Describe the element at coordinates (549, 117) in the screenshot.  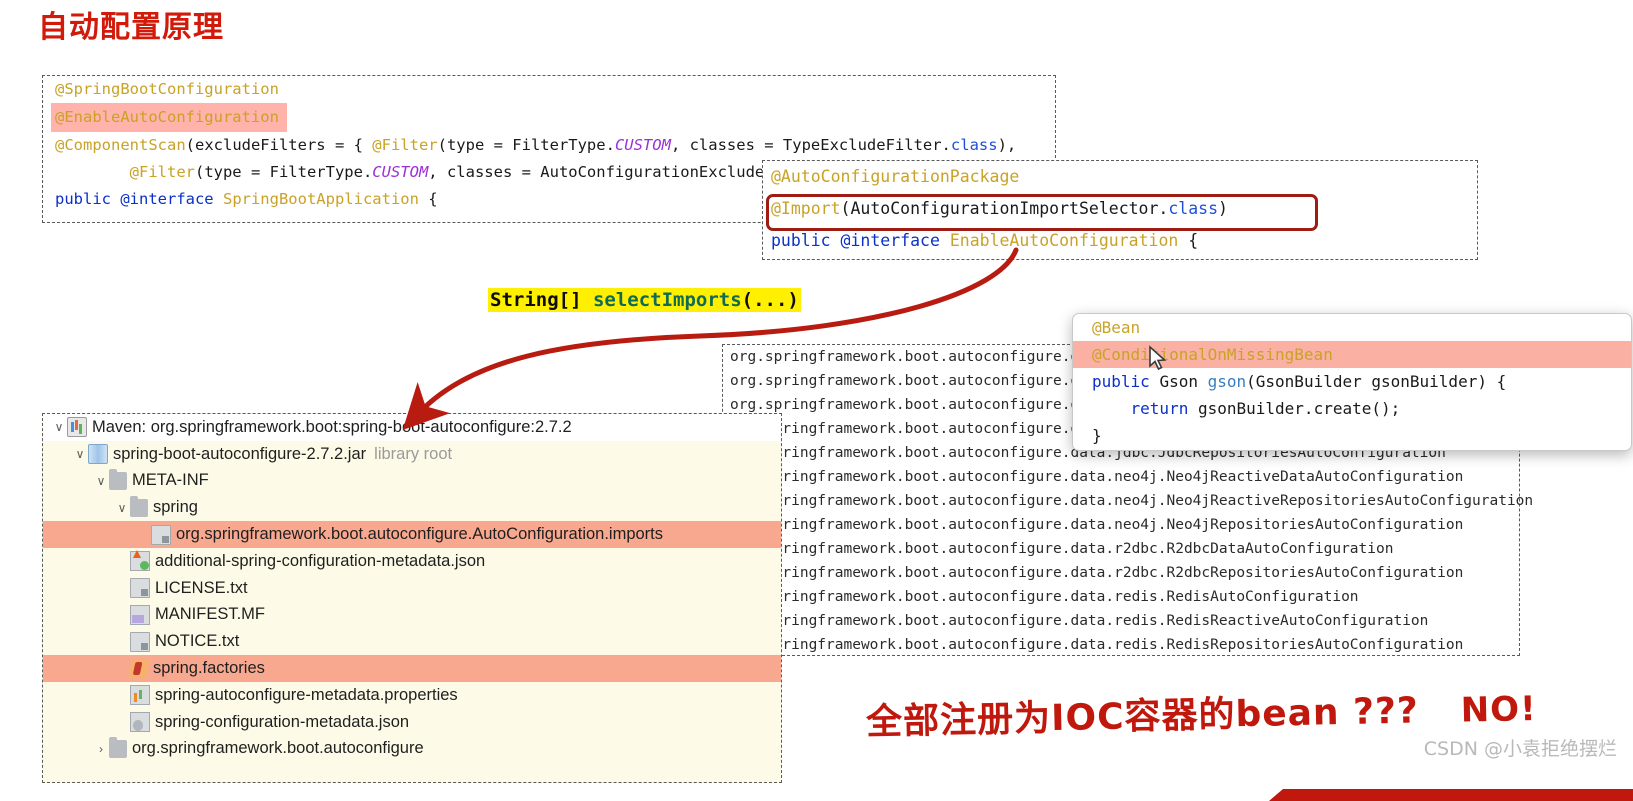
I see `code-line-enableautoconfiguration: @EnableAutoConfiguration` at that location.